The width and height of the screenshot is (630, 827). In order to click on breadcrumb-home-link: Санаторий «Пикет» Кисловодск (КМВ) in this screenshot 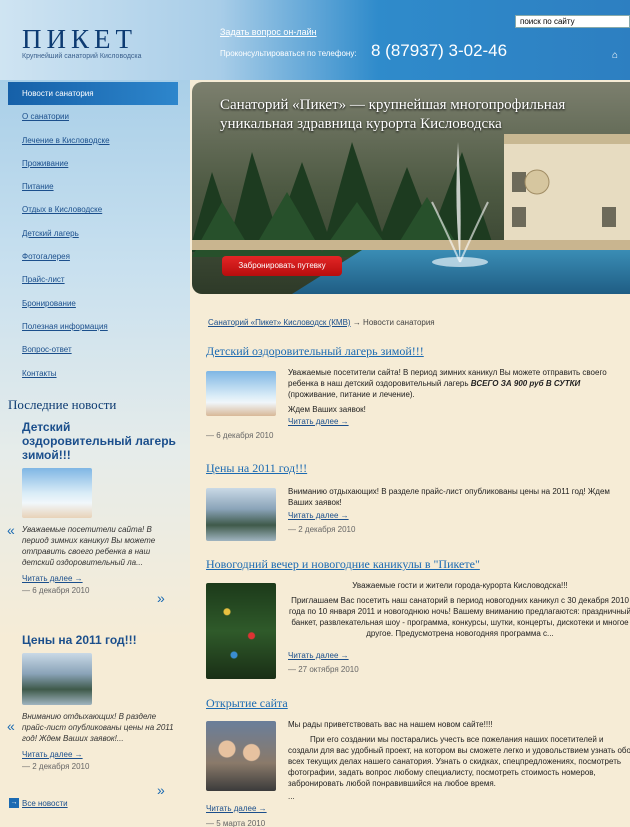, I will do `click(279, 322)`.